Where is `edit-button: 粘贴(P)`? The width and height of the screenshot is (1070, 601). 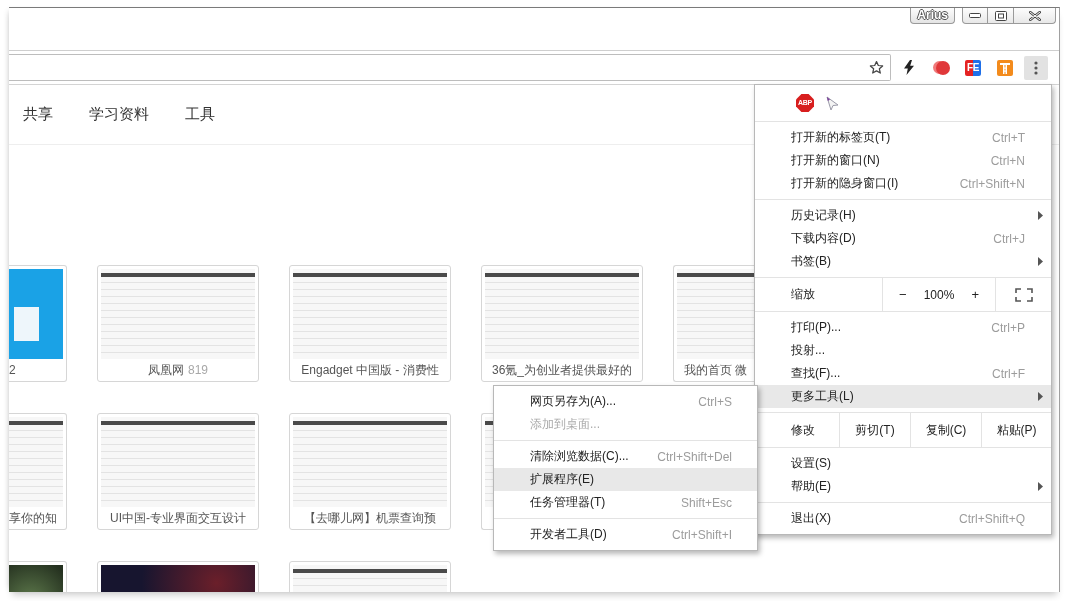
edit-button: 粘贴(P) is located at coordinates (1016, 430).